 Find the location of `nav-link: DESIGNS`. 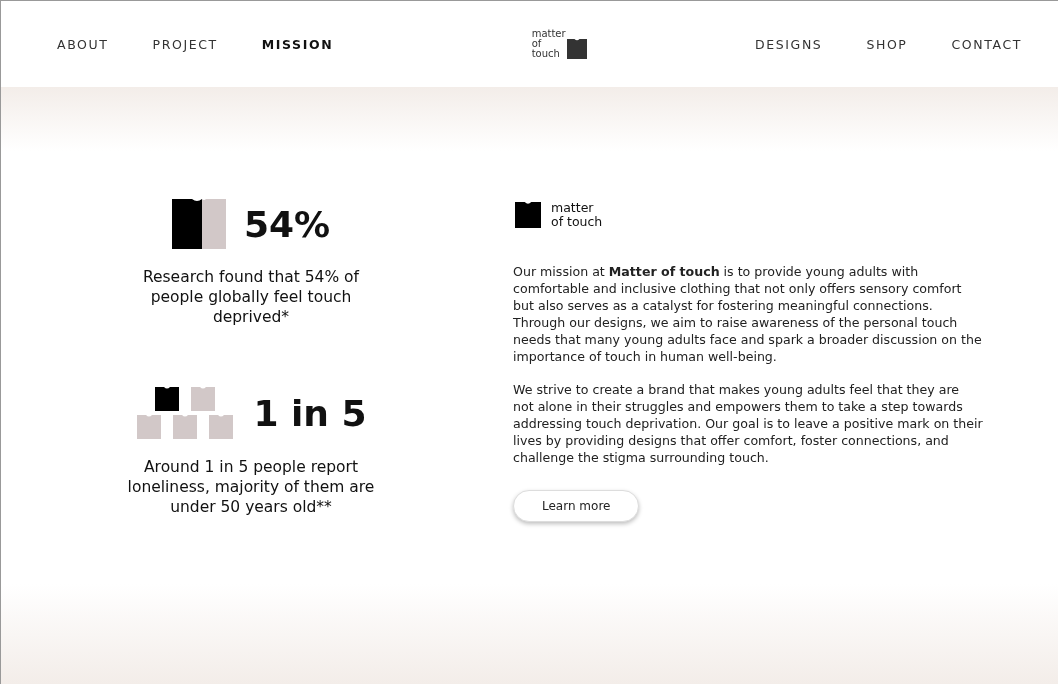

nav-link: DESIGNS is located at coordinates (789, 44).